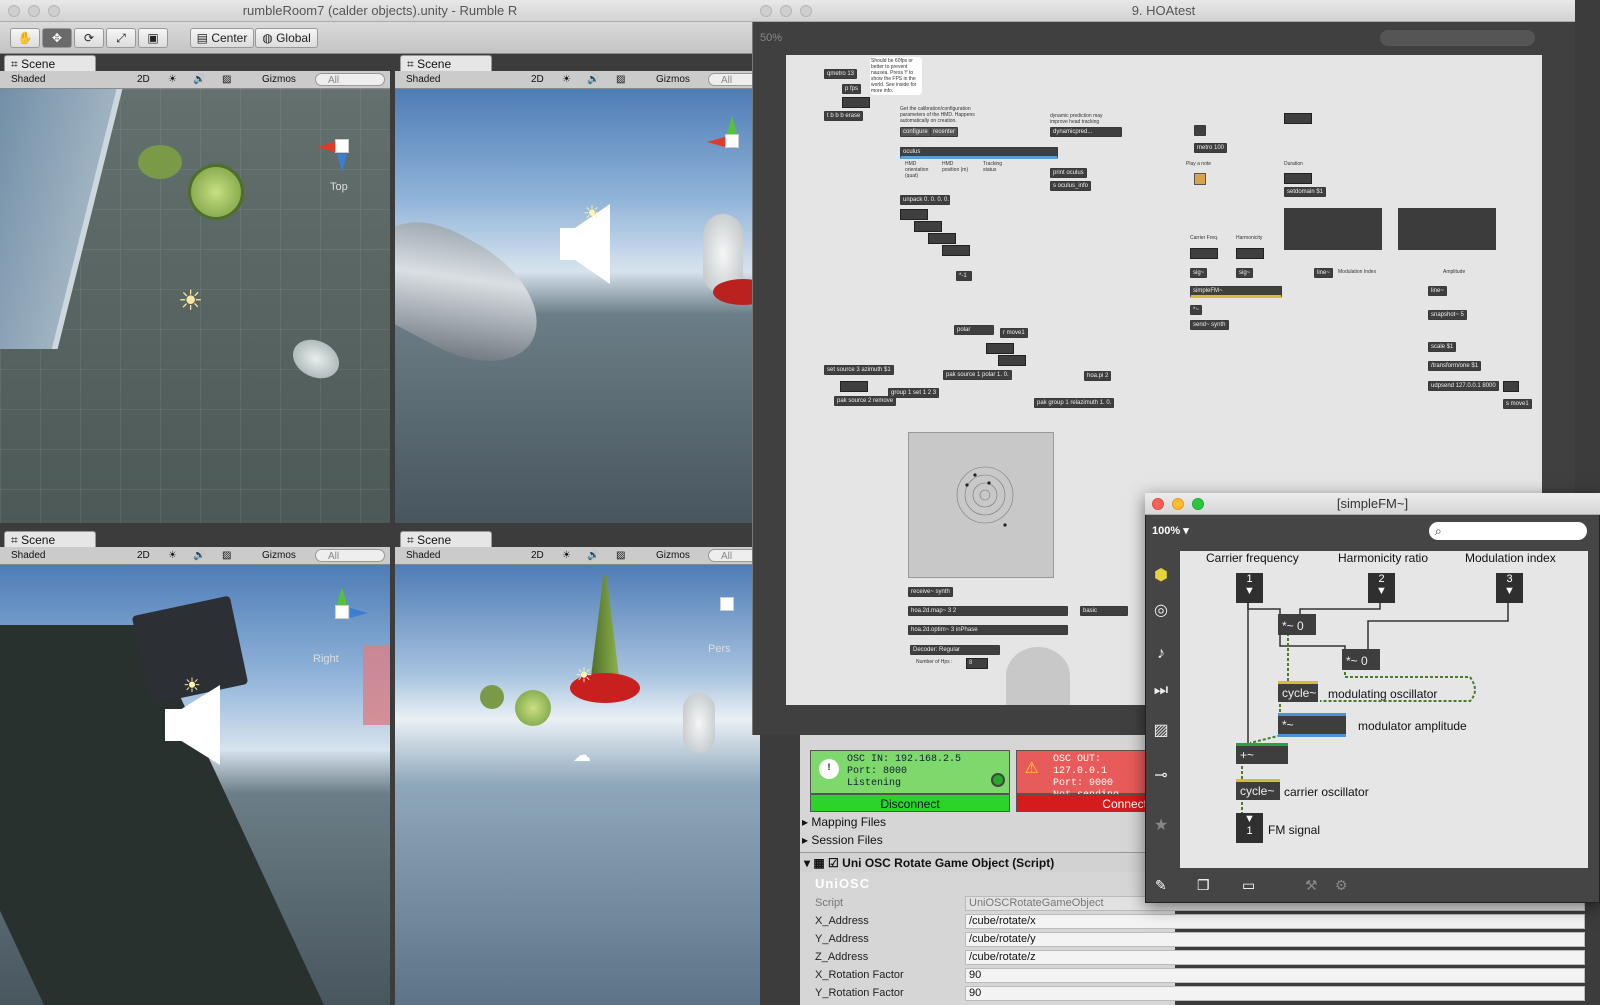  Describe the element at coordinates (1509, 588) in the screenshot. I see `inlet-3: 3 ▼` at that location.